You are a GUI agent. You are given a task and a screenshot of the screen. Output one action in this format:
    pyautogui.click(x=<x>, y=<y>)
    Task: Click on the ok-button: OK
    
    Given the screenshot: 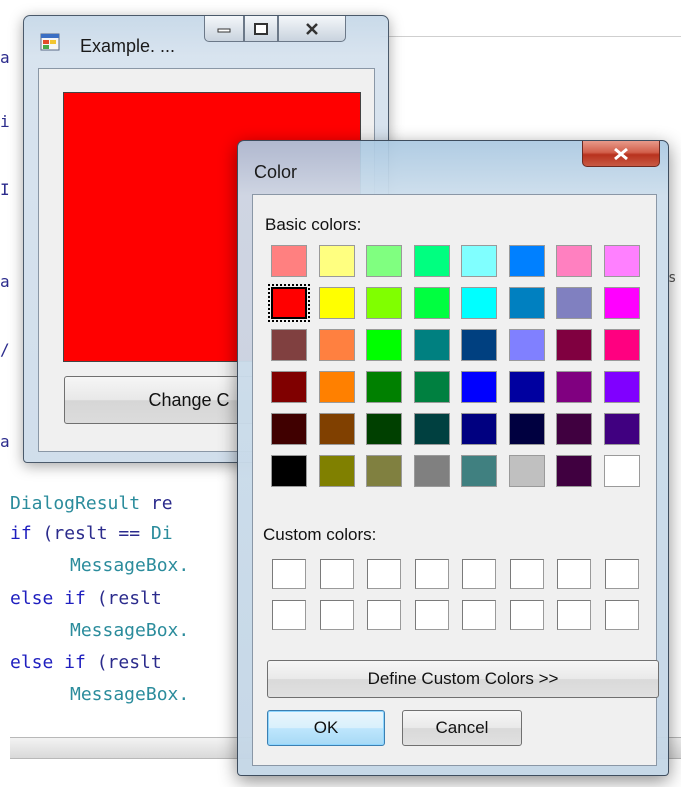 What is the action you would take?
    pyautogui.click(x=326, y=728)
    